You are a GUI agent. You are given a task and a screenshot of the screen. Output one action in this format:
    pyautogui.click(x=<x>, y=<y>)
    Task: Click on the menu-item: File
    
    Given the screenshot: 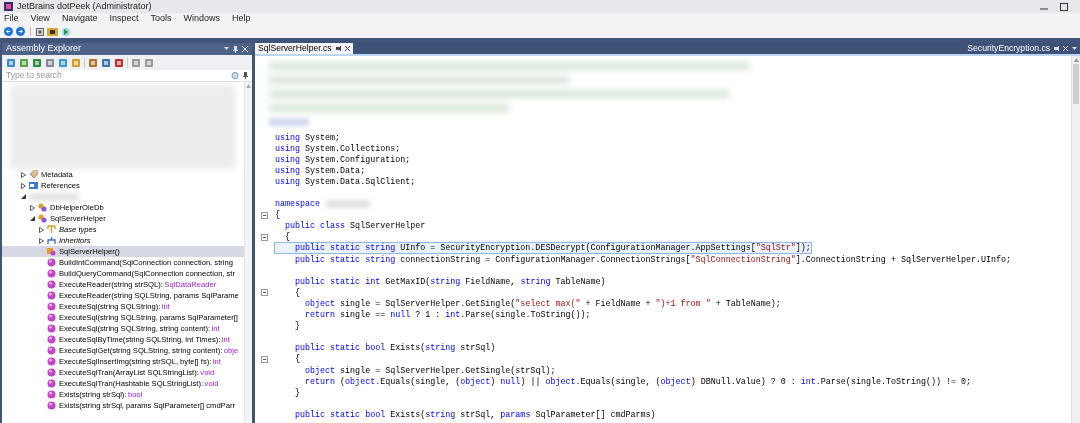 What is the action you would take?
    pyautogui.click(x=11, y=19)
    